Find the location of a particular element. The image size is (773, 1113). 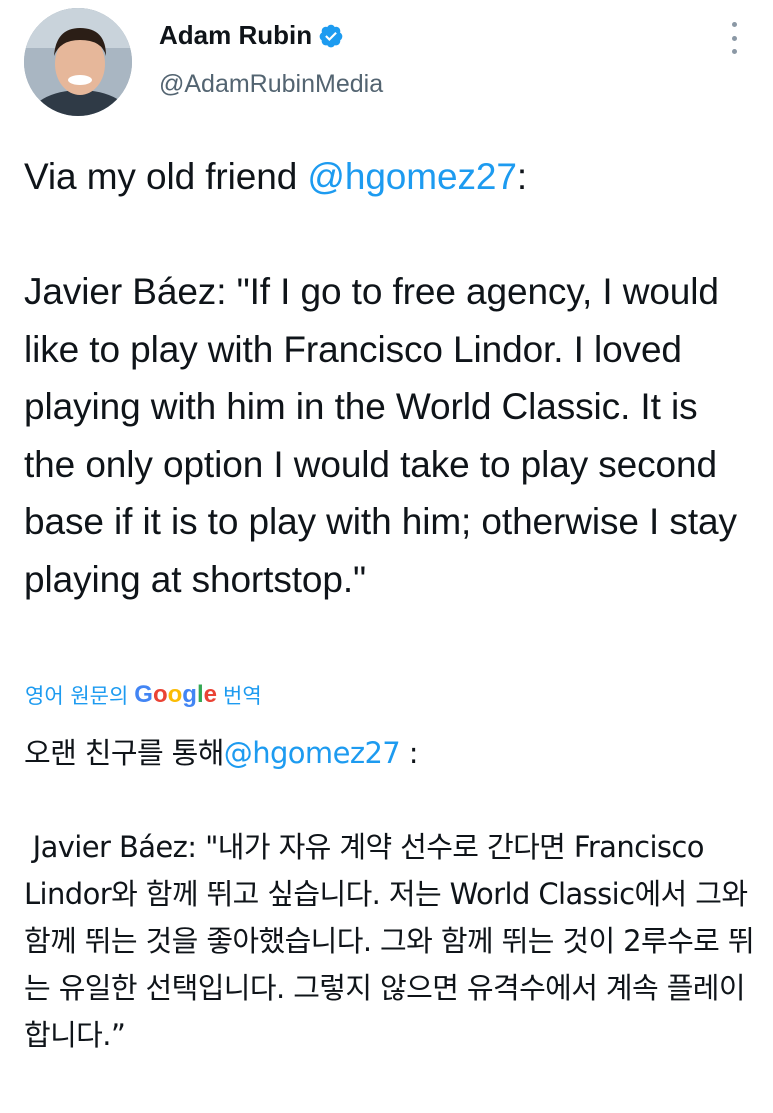

more-options-icon is located at coordinates (734, 38).